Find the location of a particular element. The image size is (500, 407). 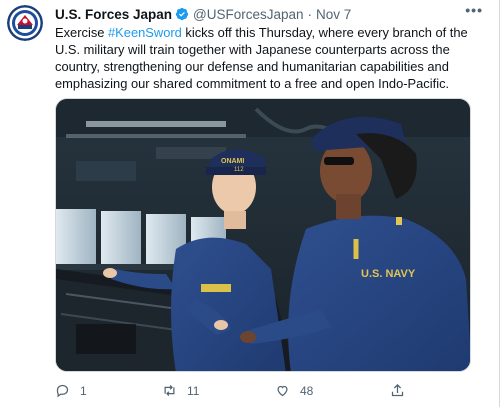

reply-icon is located at coordinates (62, 391).